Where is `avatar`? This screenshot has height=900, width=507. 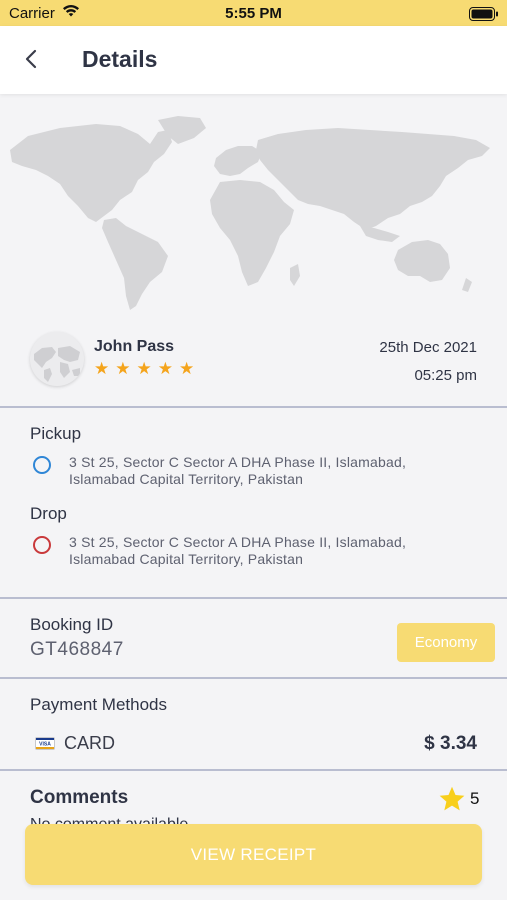
avatar is located at coordinates (57, 359).